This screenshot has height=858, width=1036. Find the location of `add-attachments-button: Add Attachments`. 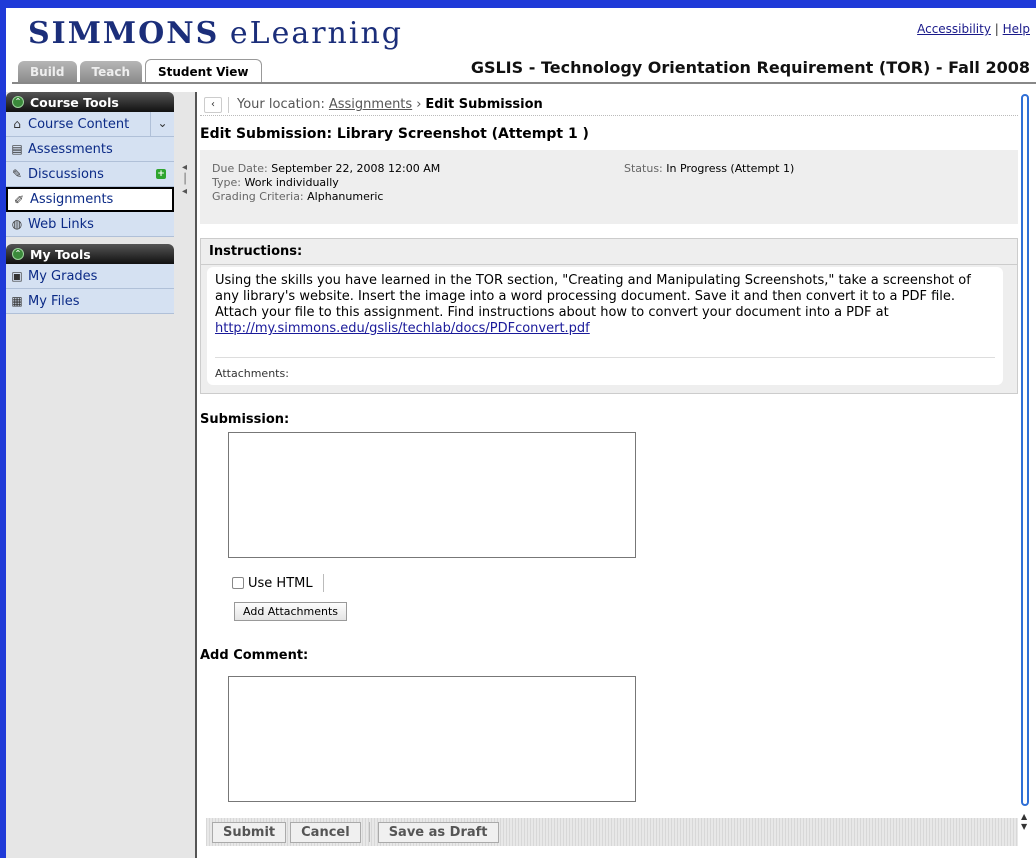

add-attachments-button: Add Attachments is located at coordinates (291, 611).